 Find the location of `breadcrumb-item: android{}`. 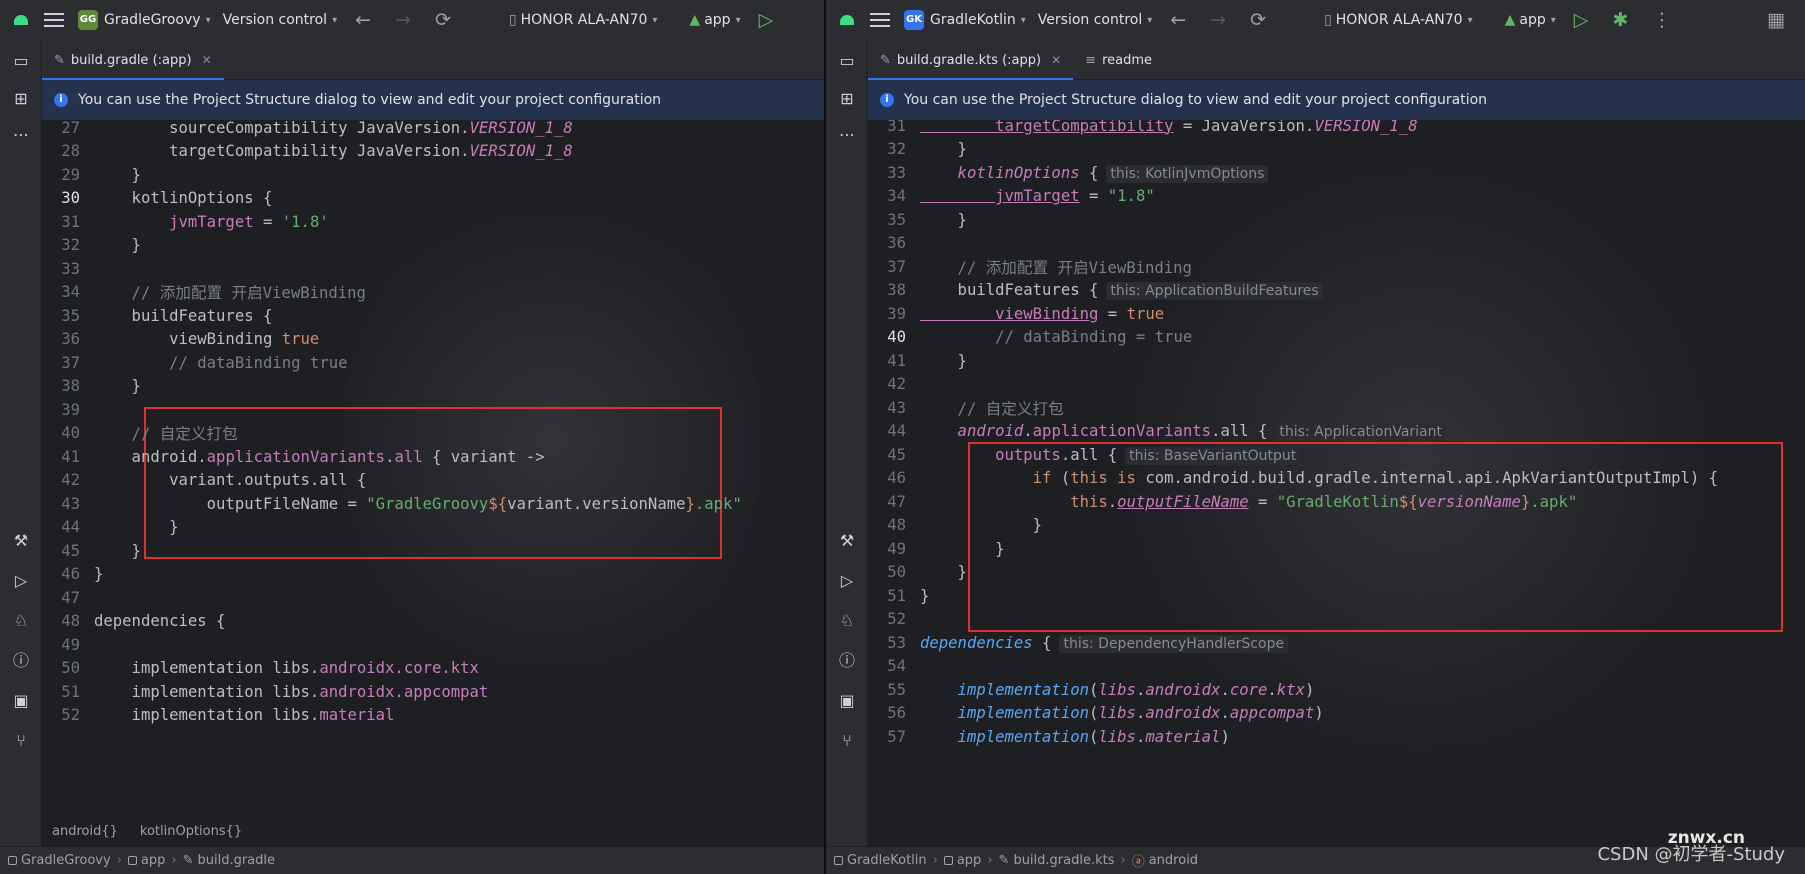

breadcrumb-item: android{} is located at coordinates (85, 831).